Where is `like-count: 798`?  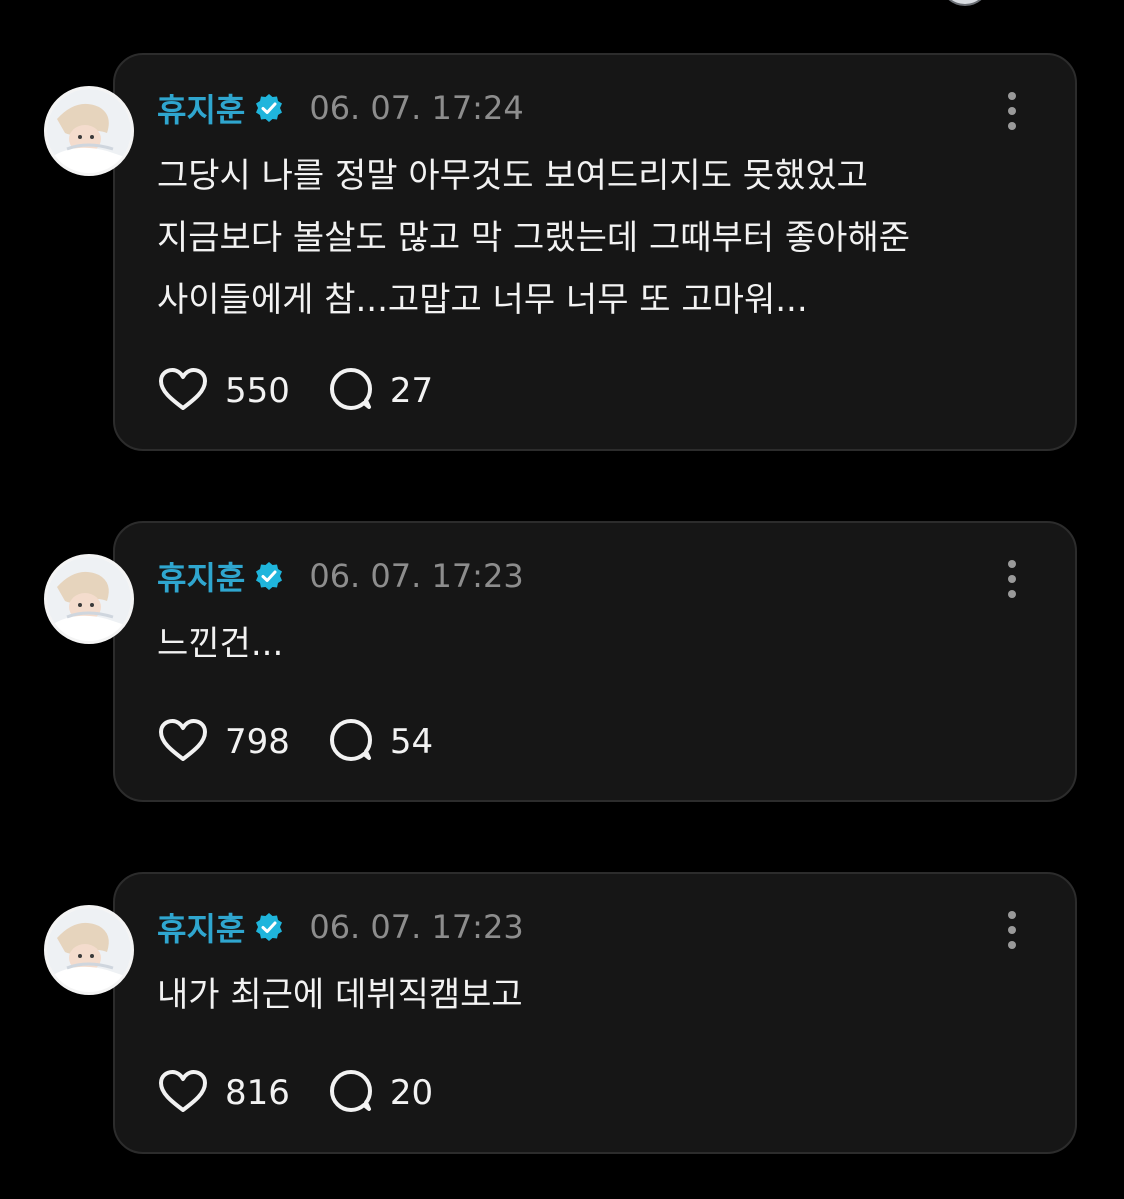 like-count: 798 is located at coordinates (257, 742).